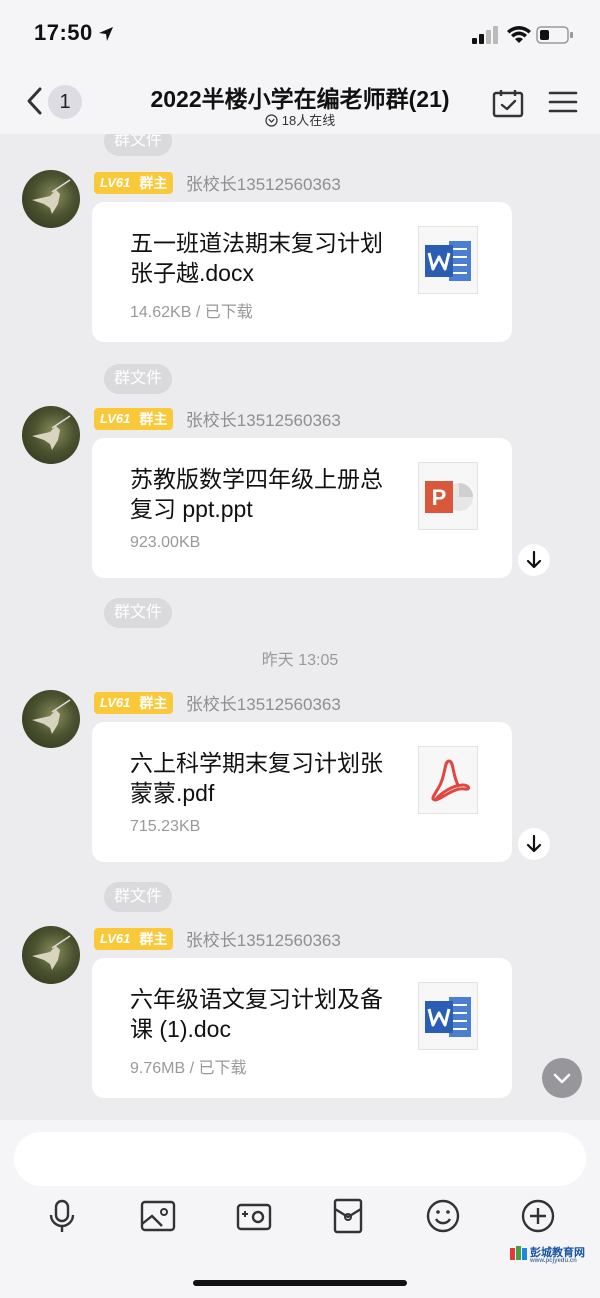 Image resolution: width=600 pixels, height=1298 pixels. Describe the element at coordinates (256, 1014) in the screenshot. I see `file-name: 六年级语文复习计划及备课 (1).doc` at that location.